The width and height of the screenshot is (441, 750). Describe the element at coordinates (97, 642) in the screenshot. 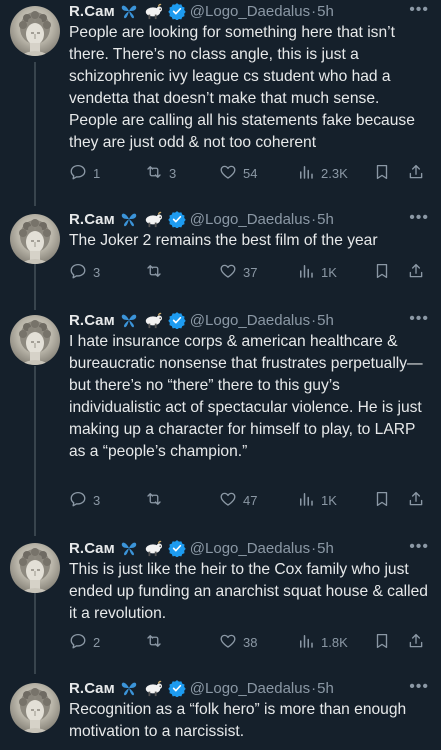

I see `reply-count: 2` at that location.